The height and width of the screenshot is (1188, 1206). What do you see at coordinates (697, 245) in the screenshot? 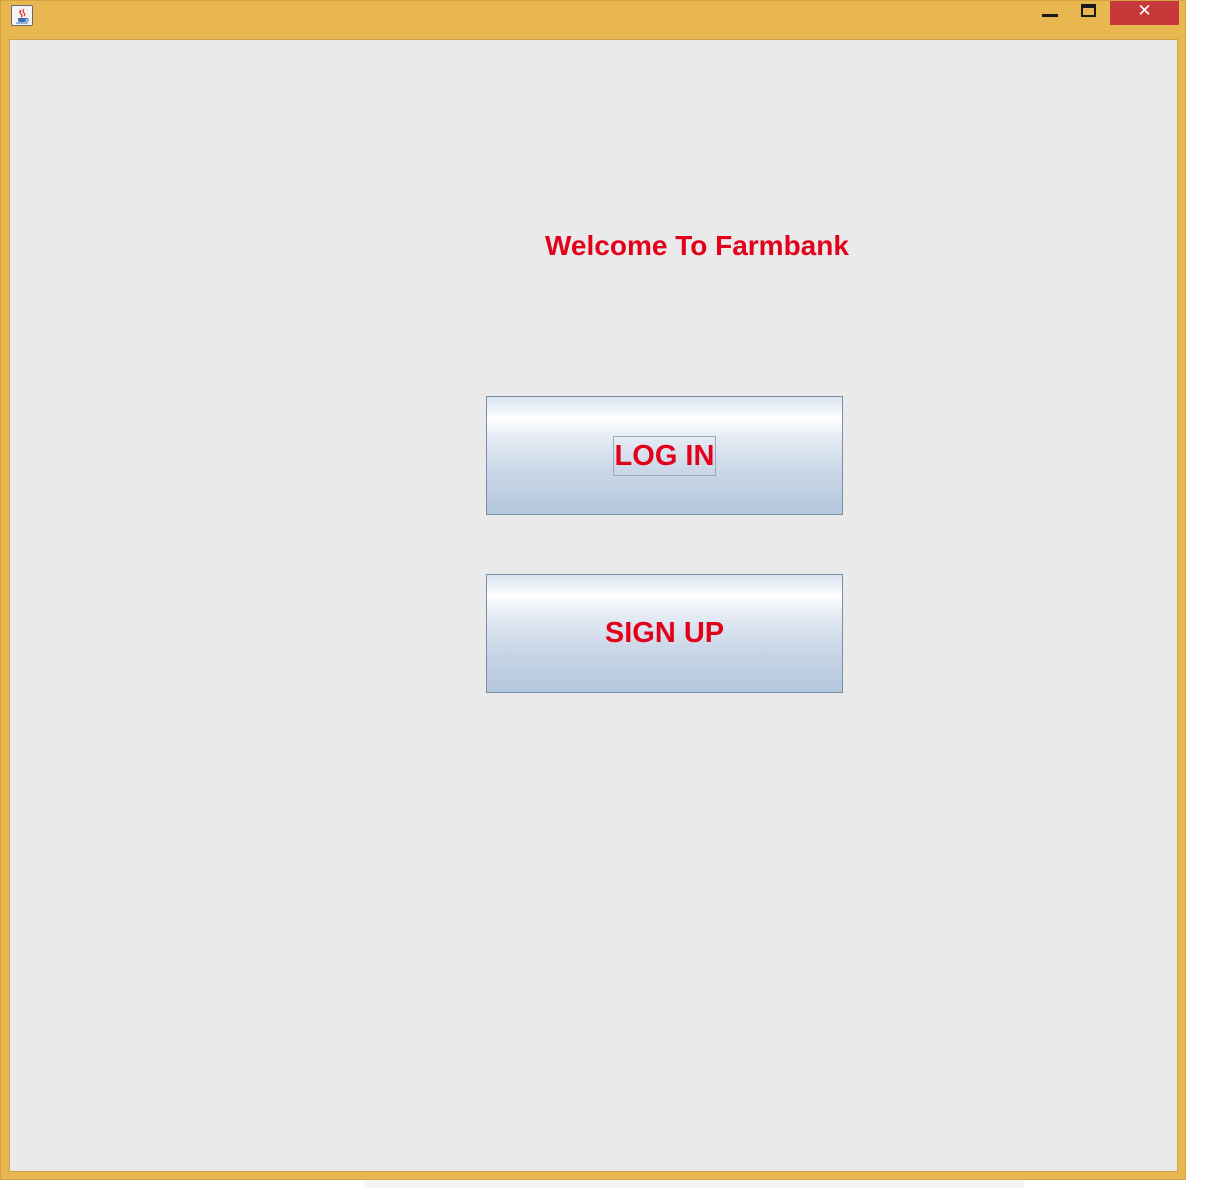
I see `welcome-heading: Welcome To Farmbank` at bounding box center [697, 245].